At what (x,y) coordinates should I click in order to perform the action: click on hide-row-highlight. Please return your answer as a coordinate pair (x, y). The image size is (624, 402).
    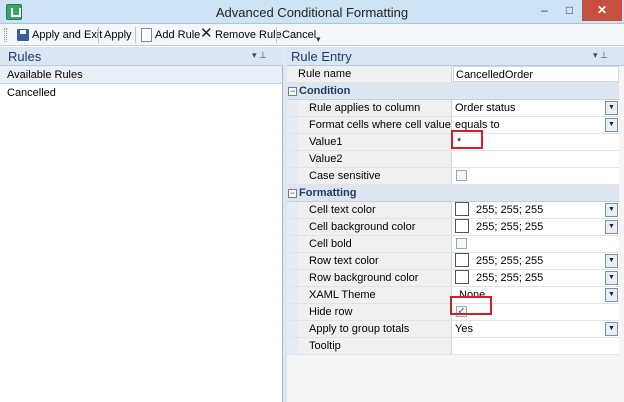
    Looking at the image, I should click on (471, 305).